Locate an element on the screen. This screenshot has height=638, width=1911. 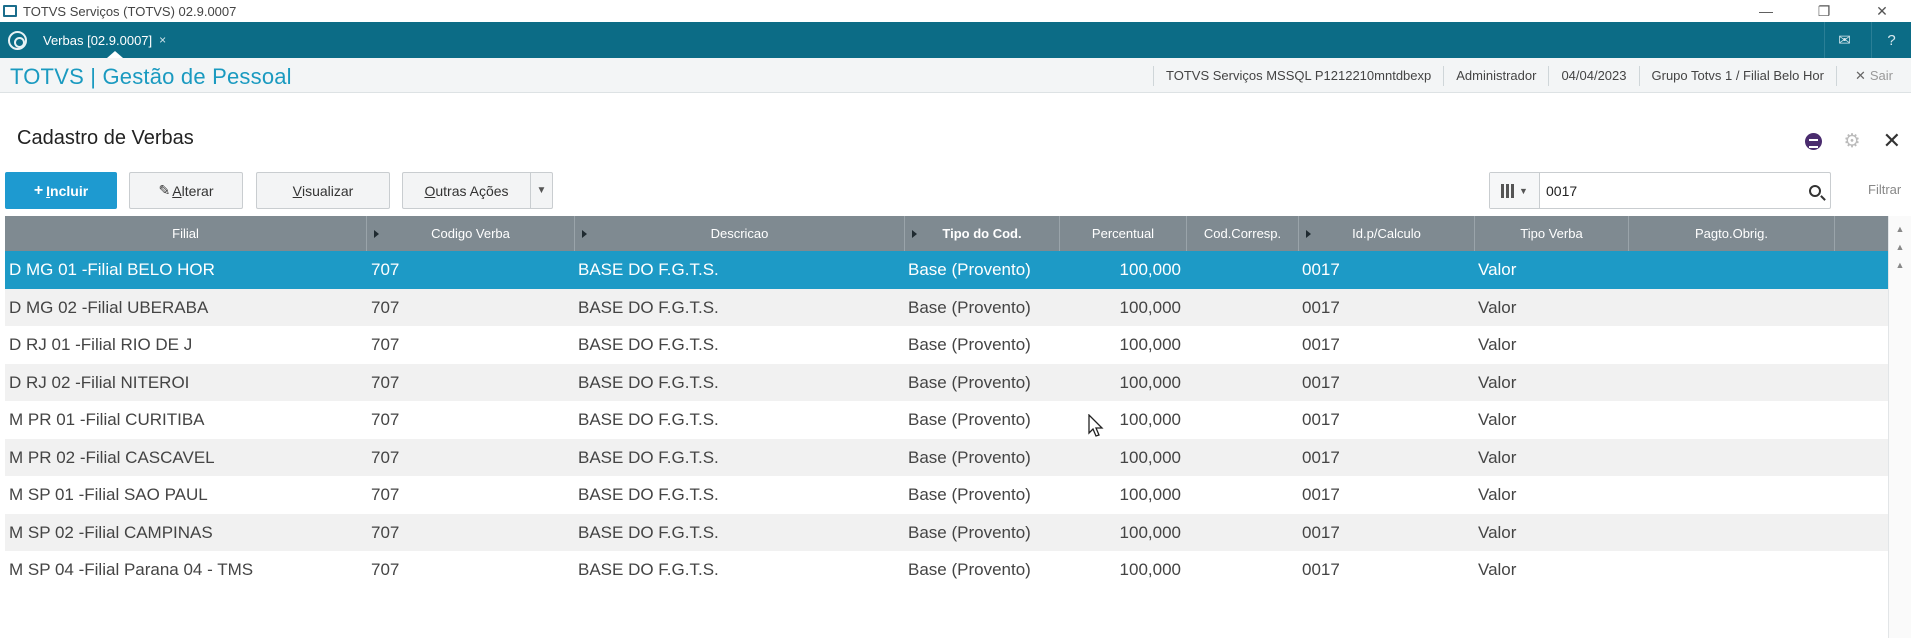
minimize-button: — is located at coordinates (1766, 11).